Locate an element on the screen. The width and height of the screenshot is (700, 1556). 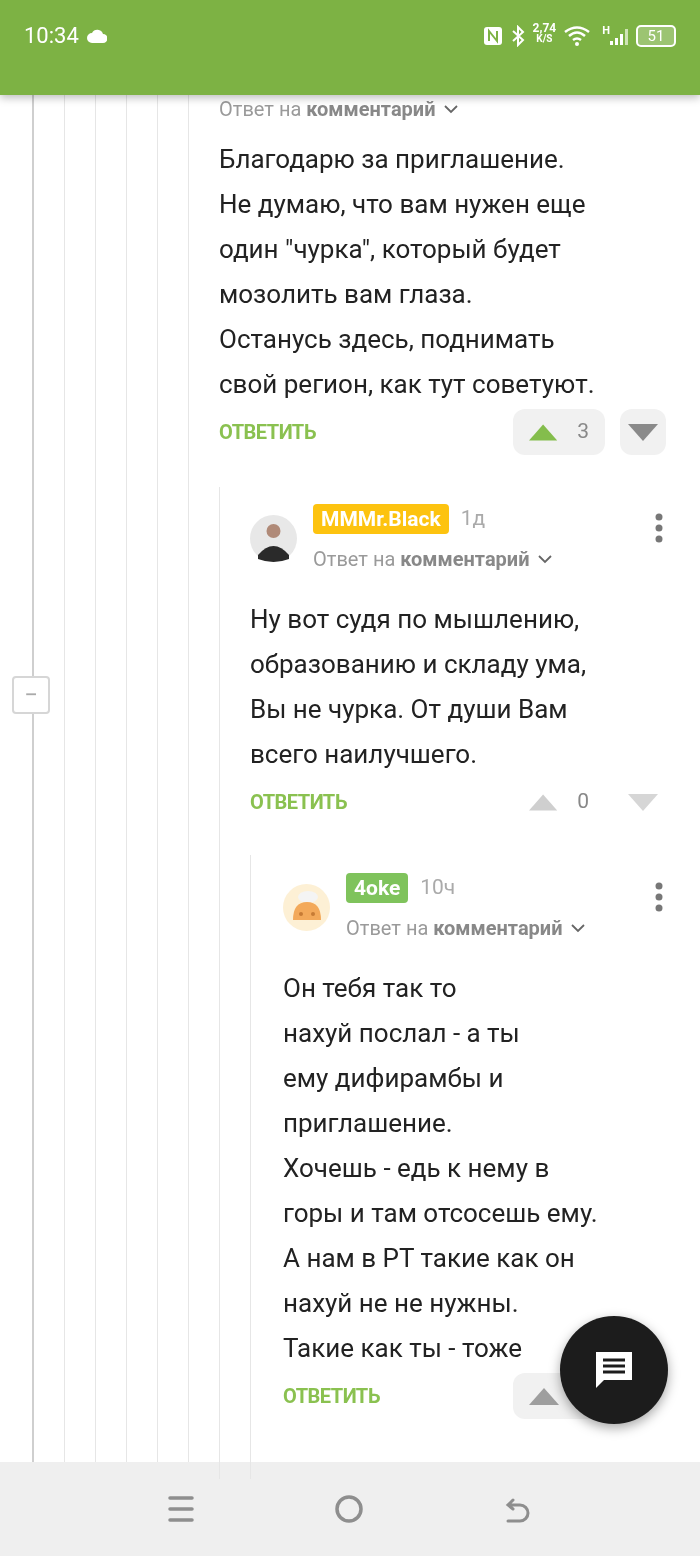
comment-time: 1д is located at coordinates (473, 519).